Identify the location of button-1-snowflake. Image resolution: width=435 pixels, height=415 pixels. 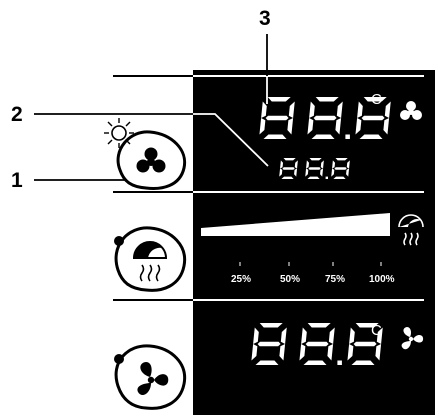
(151, 160).